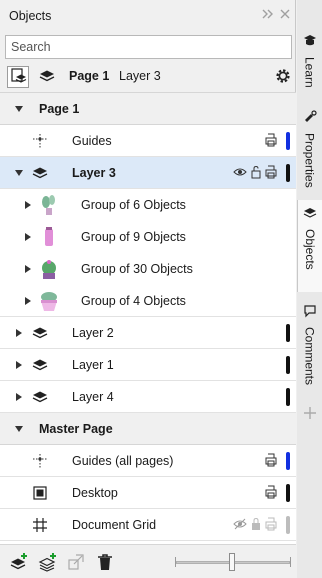 The image size is (322, 578). What do you see at coordinates (148, 173) in the screenshot?
I see `tree-row-layer3: Layer 3` at bounding box center [148, 173].